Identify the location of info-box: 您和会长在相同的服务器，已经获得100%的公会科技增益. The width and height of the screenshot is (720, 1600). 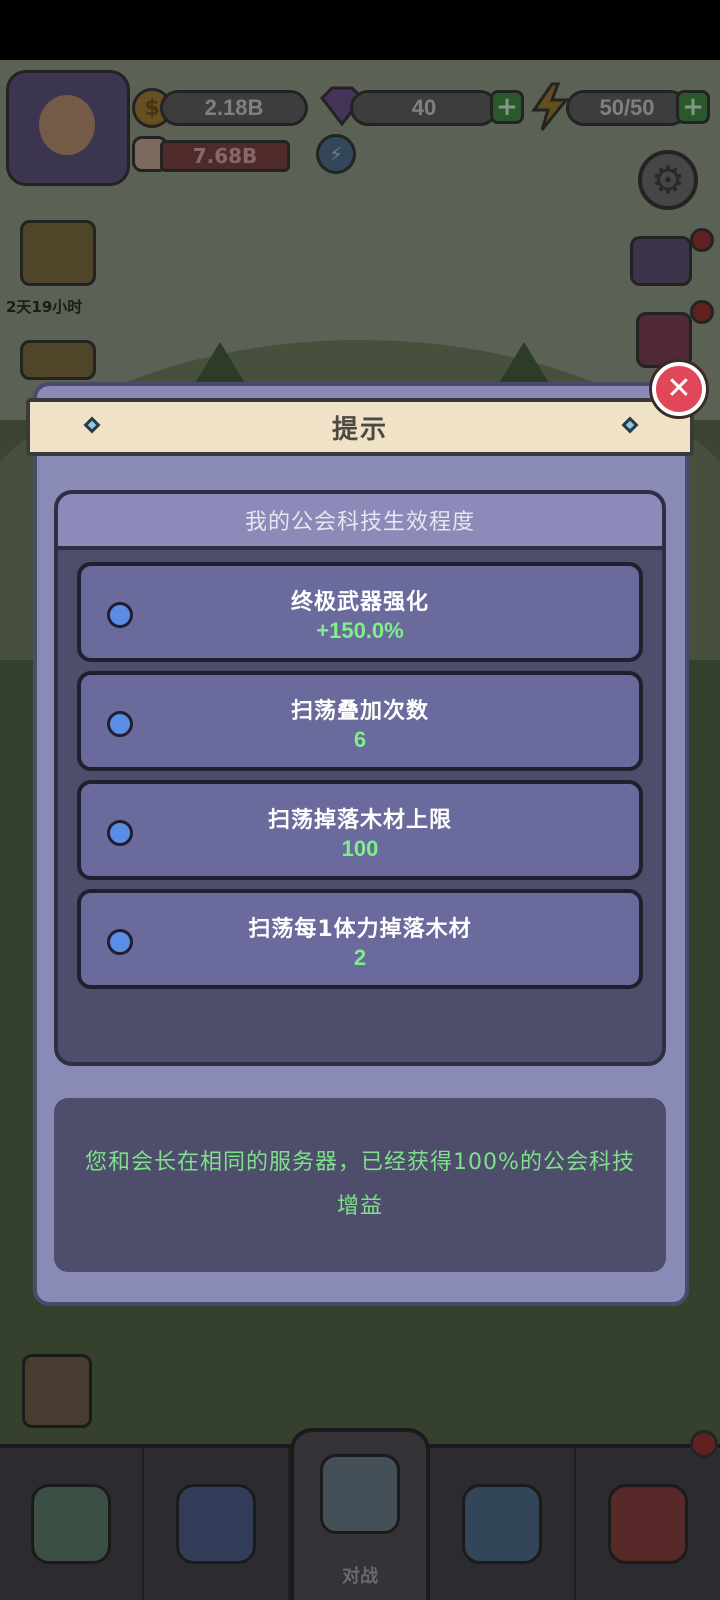
(360, 1185).